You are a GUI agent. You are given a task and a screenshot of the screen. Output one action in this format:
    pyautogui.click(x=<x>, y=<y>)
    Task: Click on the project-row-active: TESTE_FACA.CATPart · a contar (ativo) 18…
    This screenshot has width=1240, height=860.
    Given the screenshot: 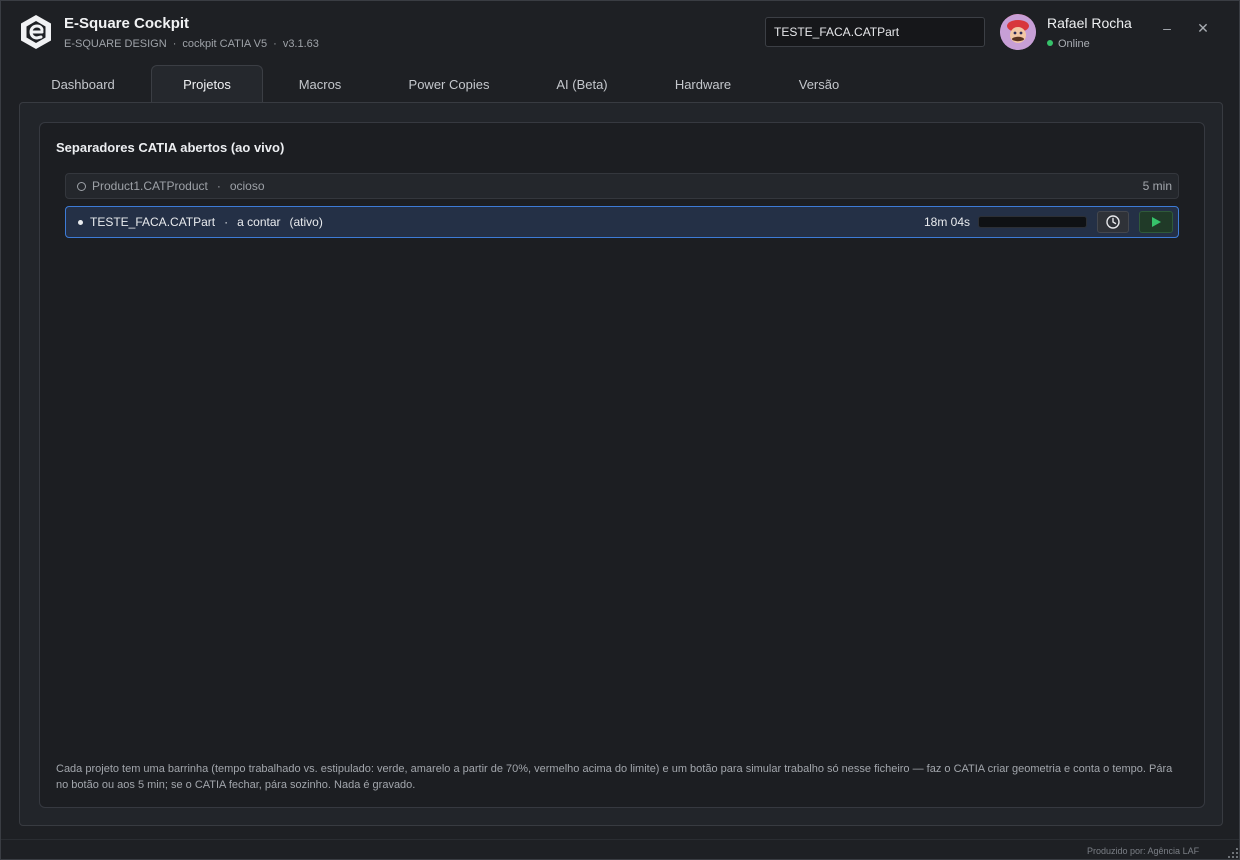 What is the action you would take?
    pyautogui.click(x=622, y=222)
    